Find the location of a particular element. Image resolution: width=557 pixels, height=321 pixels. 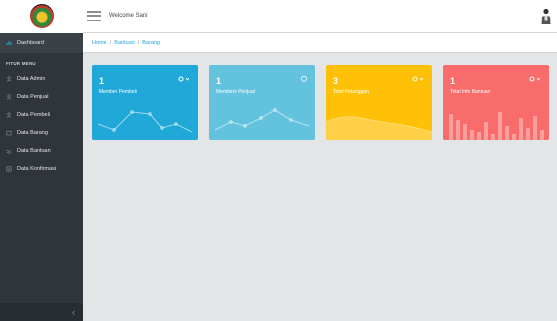

sidebar-minimizer: ‹ is located at coordinates (41, 312).